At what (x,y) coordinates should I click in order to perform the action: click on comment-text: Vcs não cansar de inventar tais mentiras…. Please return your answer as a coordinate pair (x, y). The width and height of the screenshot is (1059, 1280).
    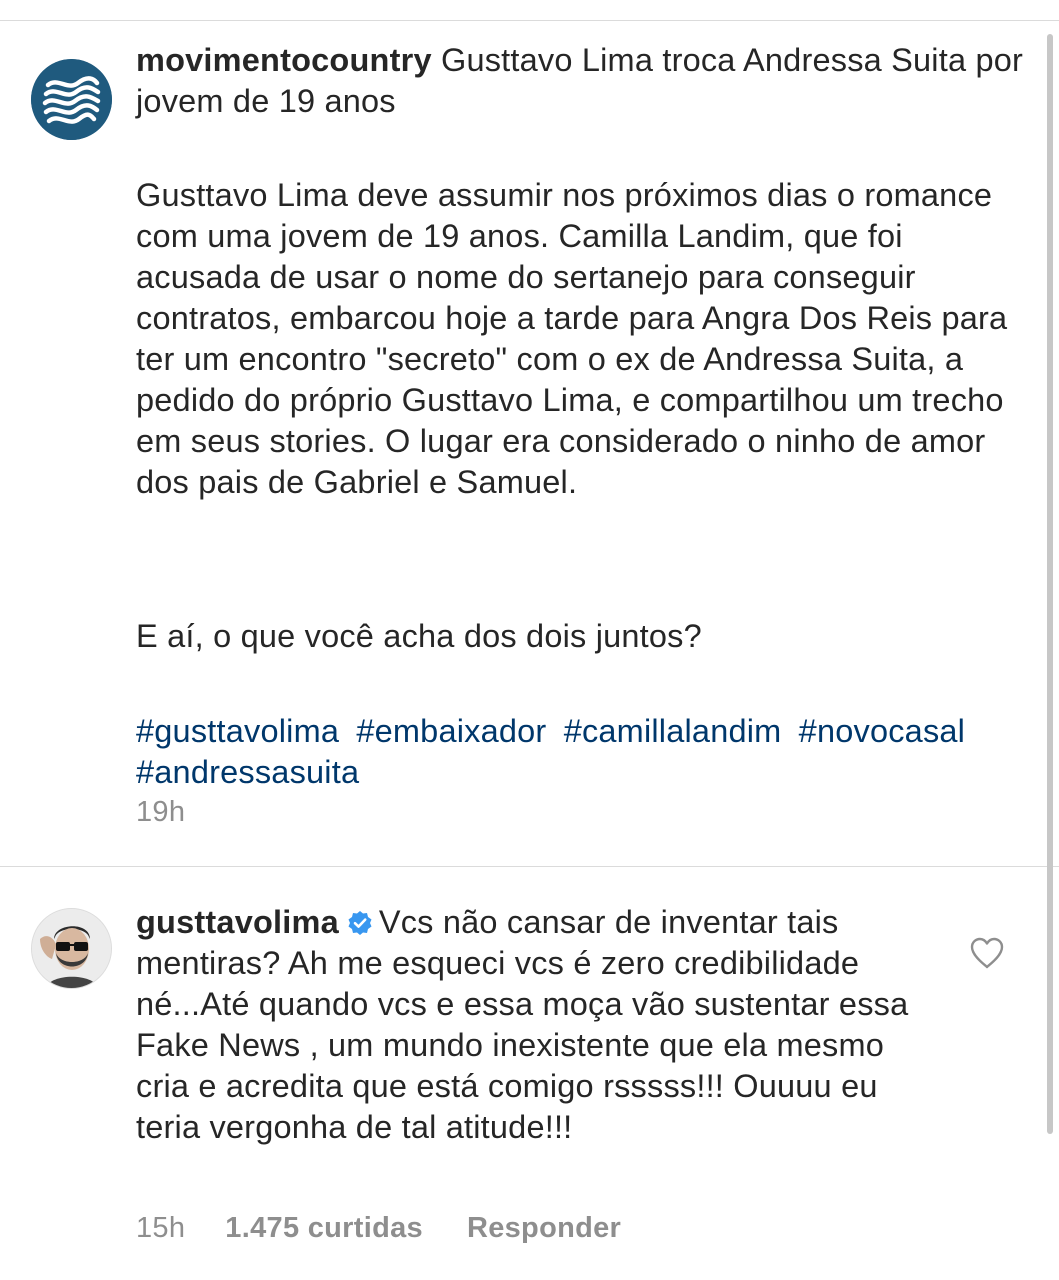
    Looking at the image, I should click on (522, 1024).